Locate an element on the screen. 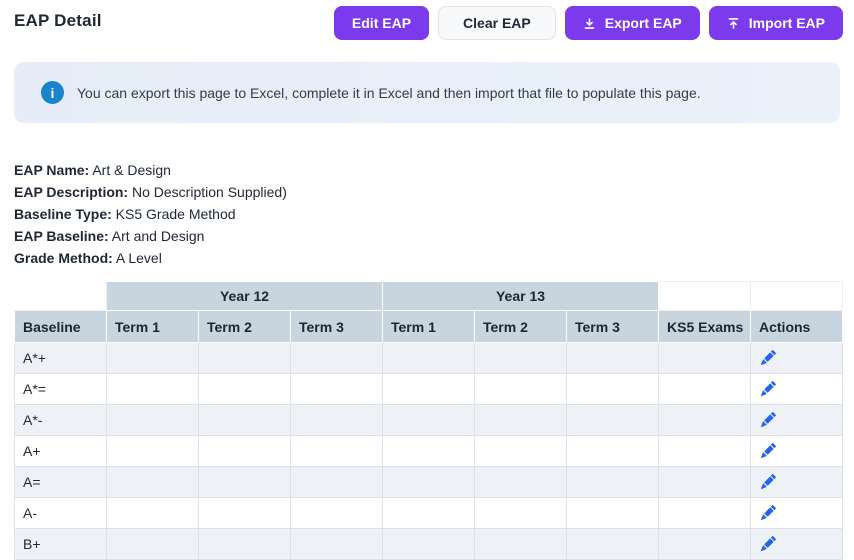  detail-label: Grade Method: is located at coordinates (63, 258).